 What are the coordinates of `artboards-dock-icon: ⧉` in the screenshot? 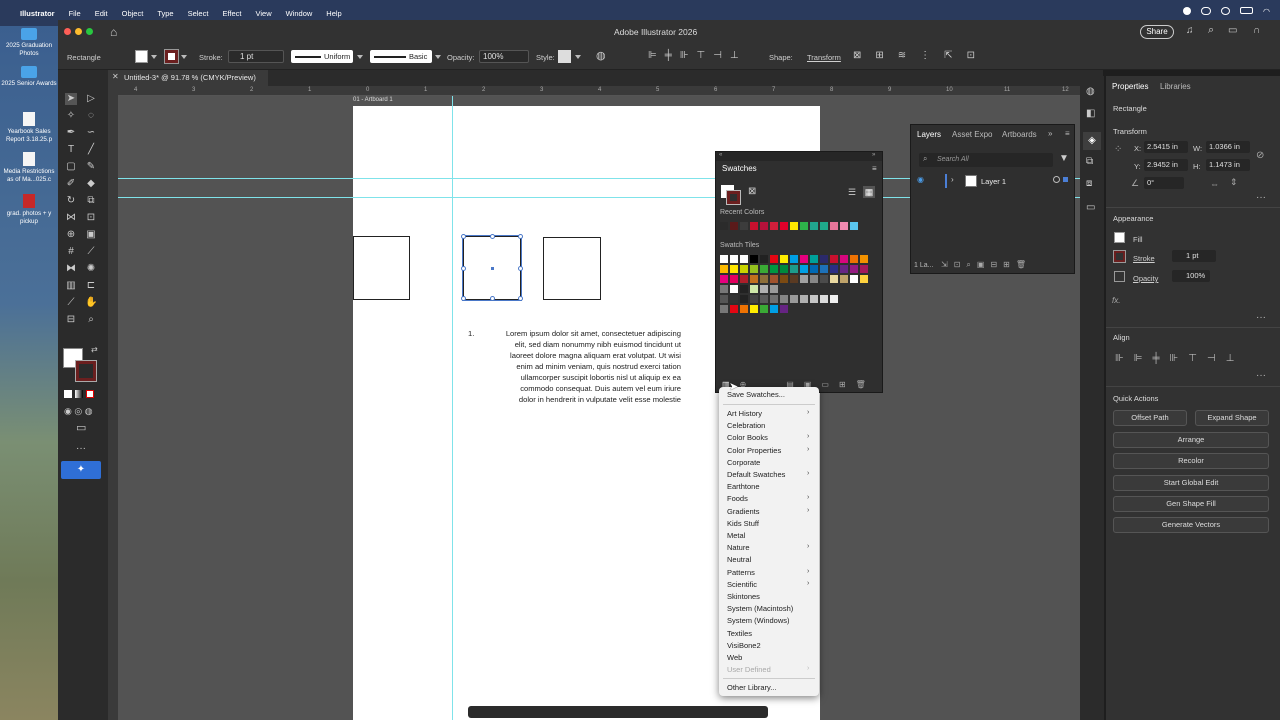 It's located at (1089, 161).